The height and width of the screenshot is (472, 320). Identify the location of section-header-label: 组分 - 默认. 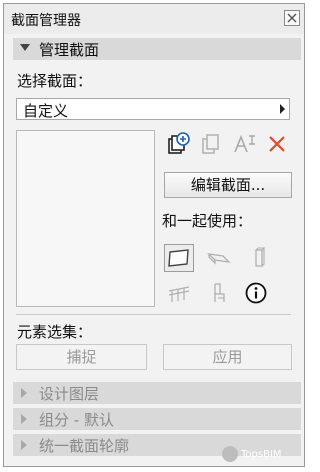
(76, 420).